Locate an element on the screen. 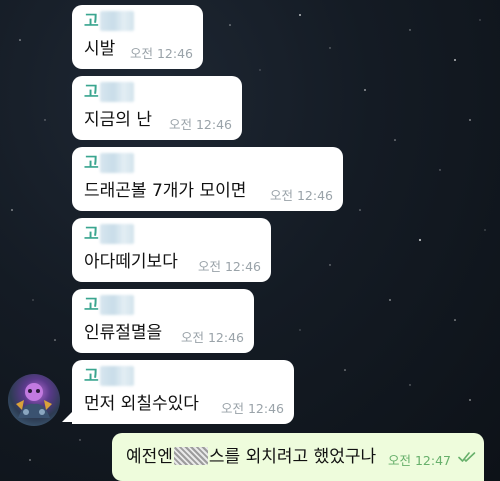  incoming-message: 고 아다떼기보다 오전 12:46 is located at coordinates (171, 250).